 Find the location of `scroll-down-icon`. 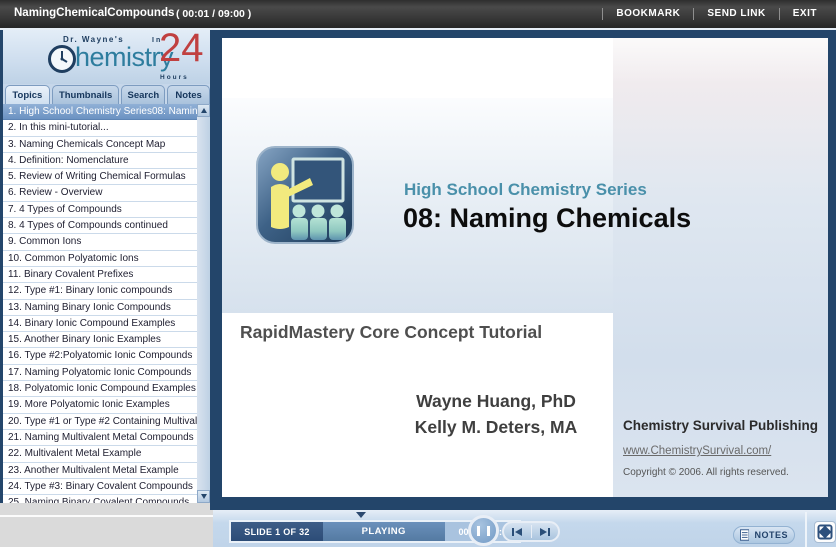

scroll-down-icon is located at coordinates (203, 496).